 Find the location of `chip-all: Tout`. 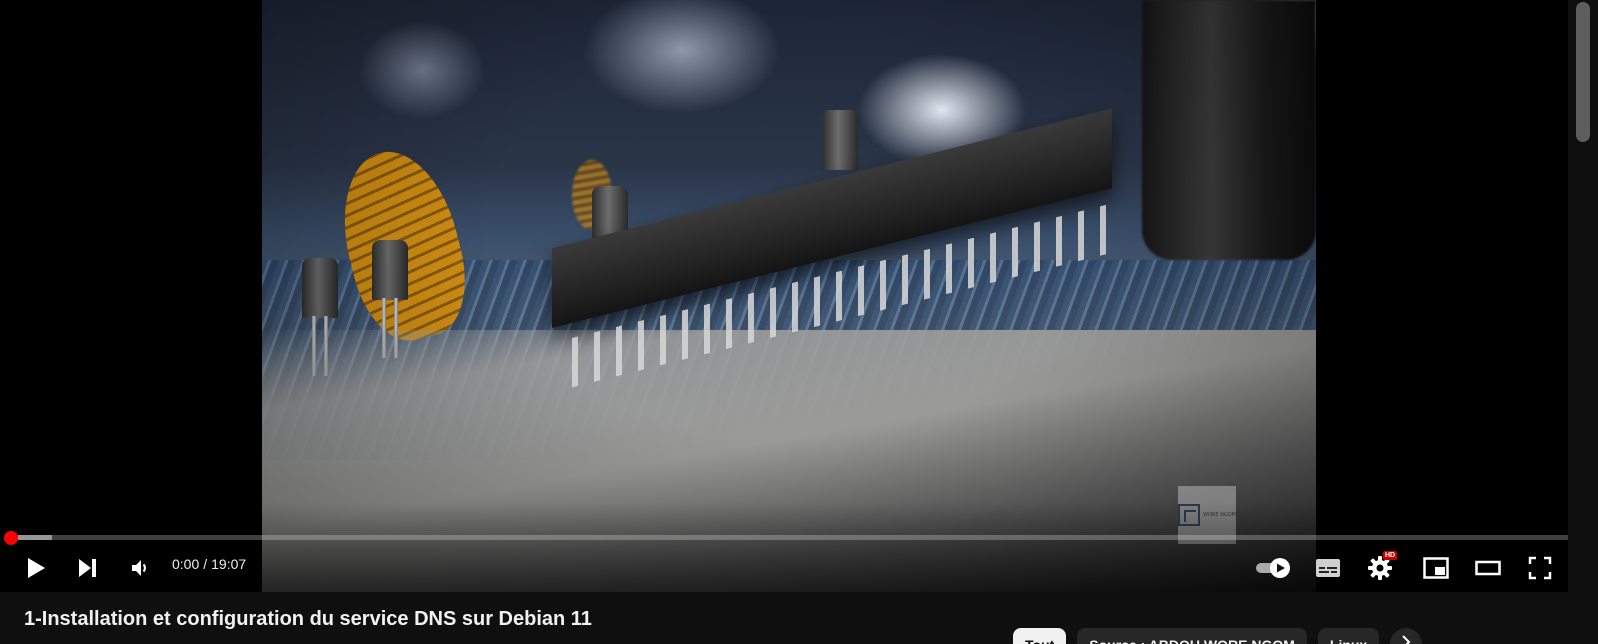

chip-all: Tout is located at coordinates (1040, 636).